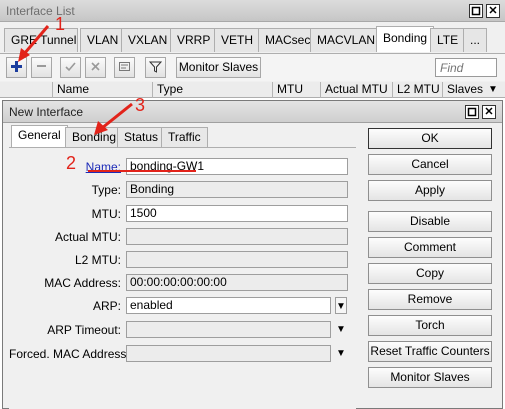 Image resolution: width=505 pixels, height=409 pixels. I want to click on name-field: bonding-GW1, so click(237, 166).